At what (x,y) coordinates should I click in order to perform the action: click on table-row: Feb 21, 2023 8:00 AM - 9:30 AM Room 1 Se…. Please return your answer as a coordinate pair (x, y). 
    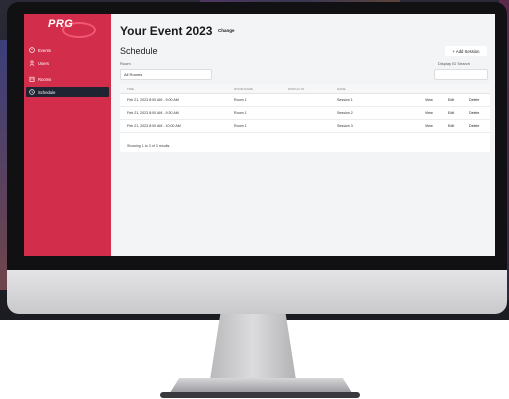
    Looking at the image, I should click on (305, 113).